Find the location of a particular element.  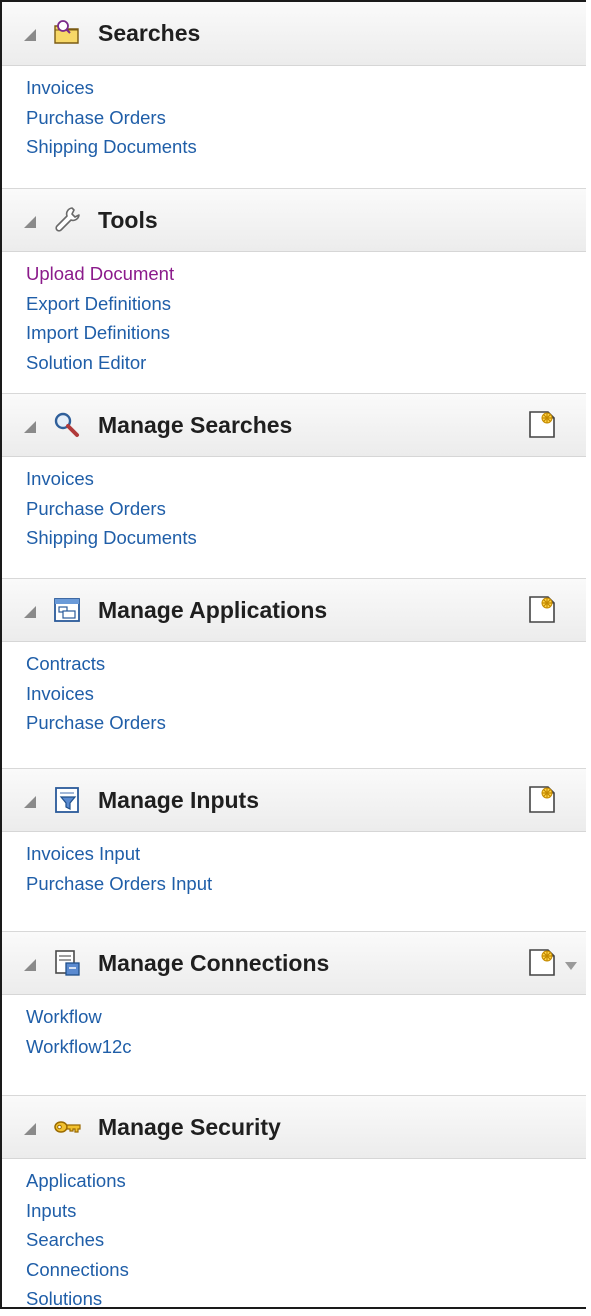

folder-search-icon is located at coordinates (66, 32).